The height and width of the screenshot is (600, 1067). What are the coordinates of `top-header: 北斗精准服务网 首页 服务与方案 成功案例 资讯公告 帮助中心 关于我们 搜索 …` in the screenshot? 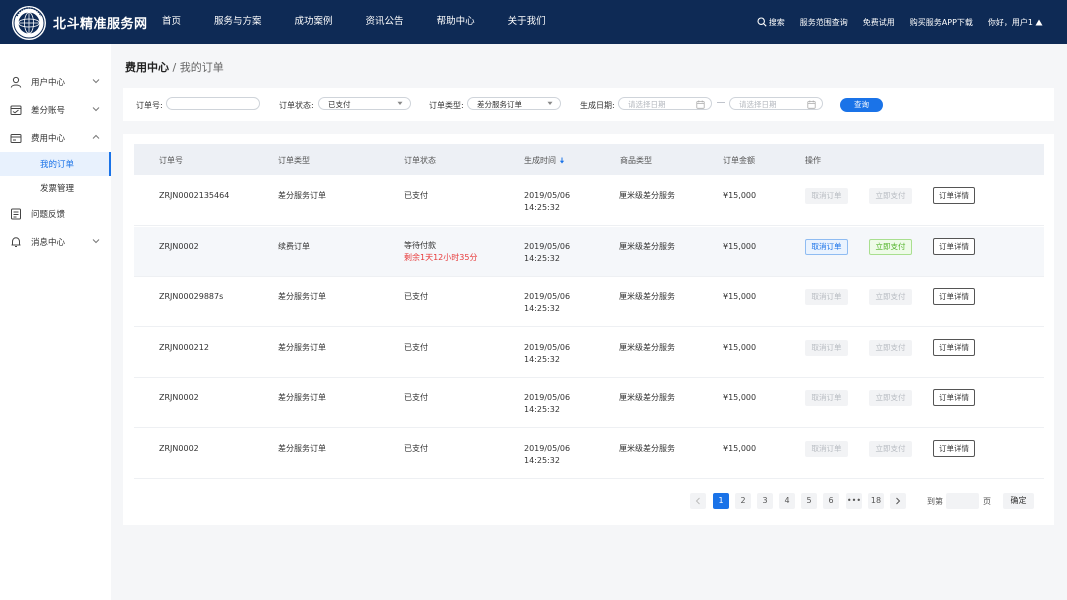 It's located at (533, 22).